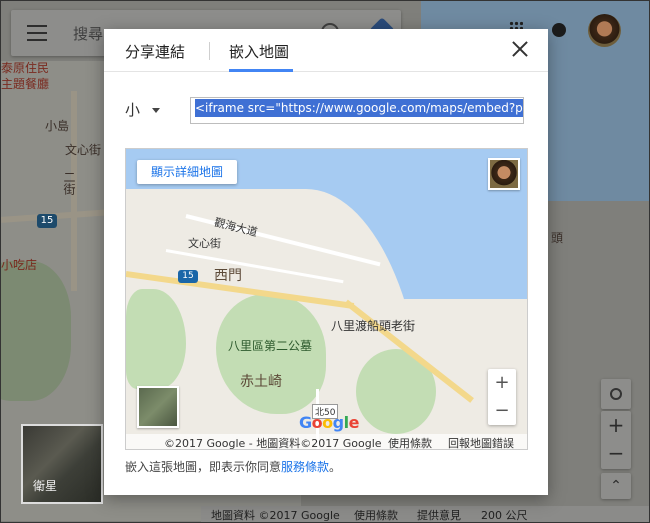 This screenshot has width=650, height=523. What do you see at coordinates (45, 486) in the screenshot?
I see `satellite-label: 衛星` at bounding box center [45, 486].